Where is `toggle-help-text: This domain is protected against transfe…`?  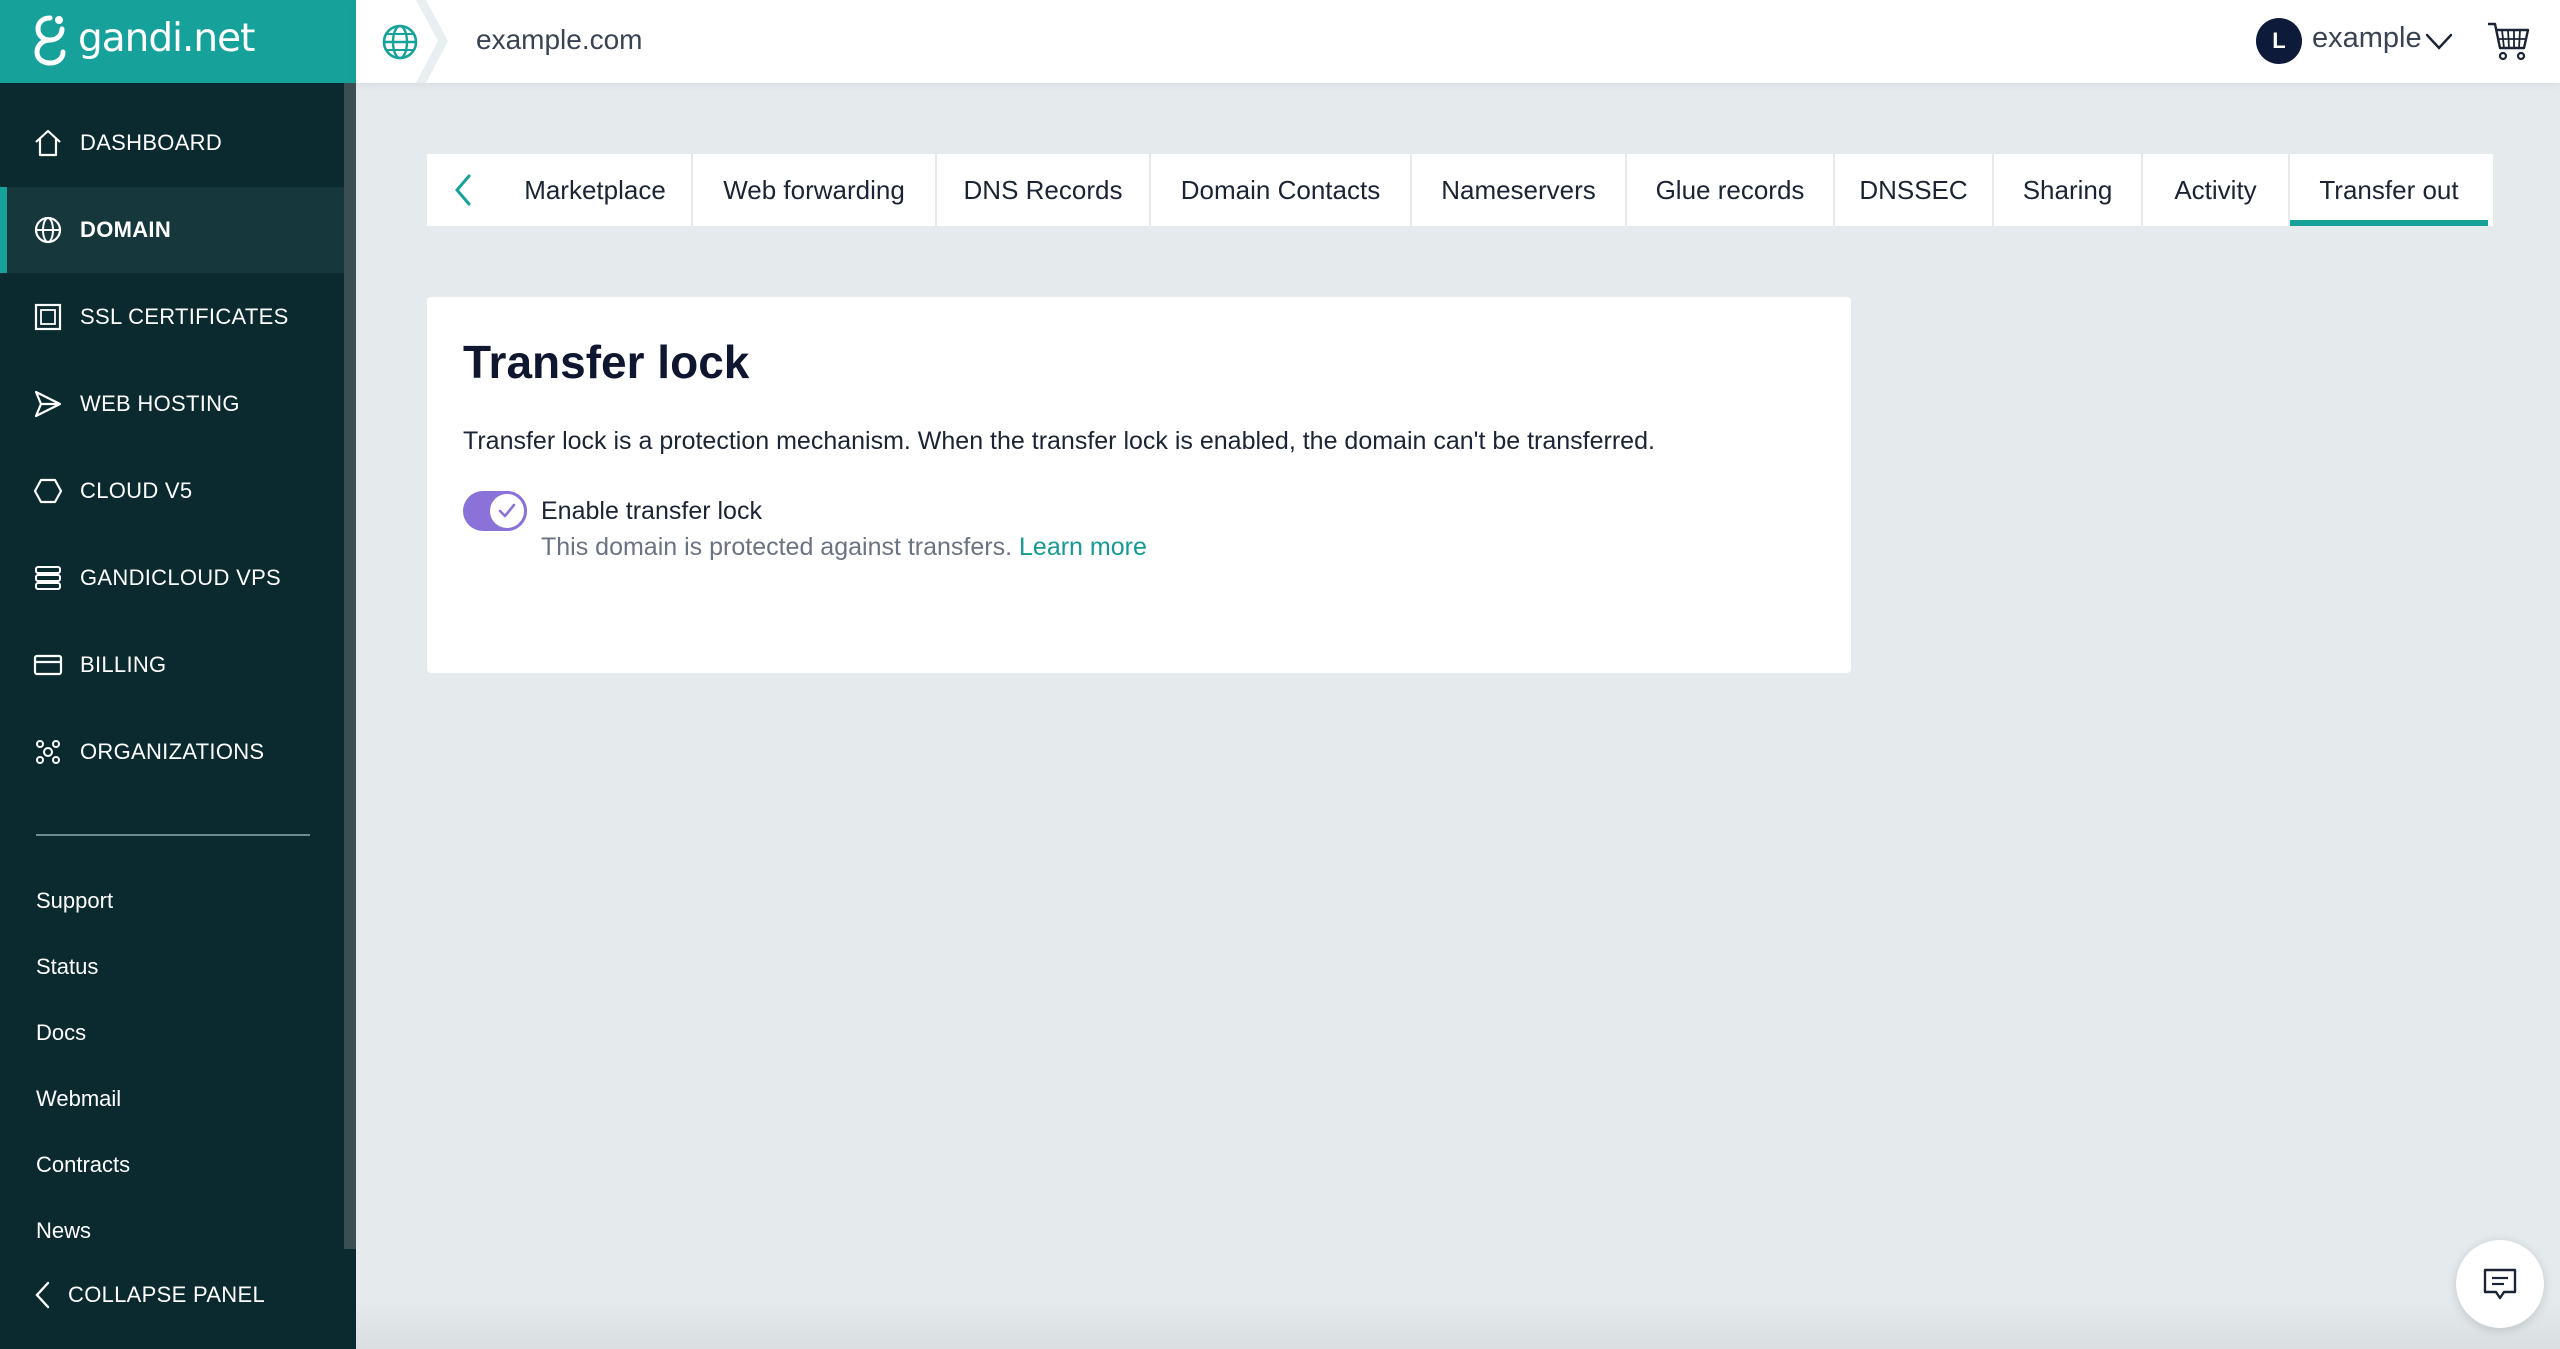
toggle-help-text: This domain is protected against transfe… is located at coordinates (777, 547).